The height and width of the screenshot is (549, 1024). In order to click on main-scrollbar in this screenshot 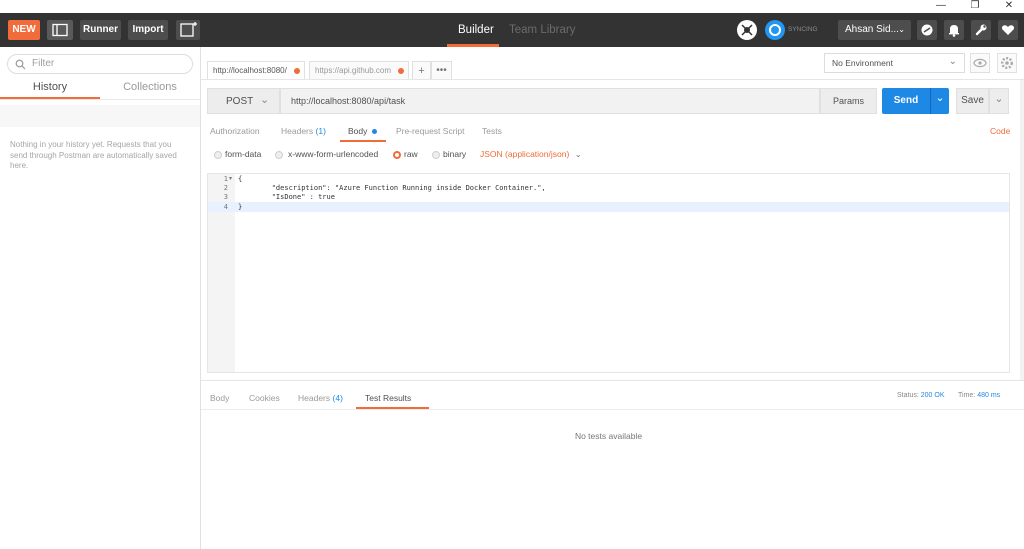, I will do `click(1022, 230)`.